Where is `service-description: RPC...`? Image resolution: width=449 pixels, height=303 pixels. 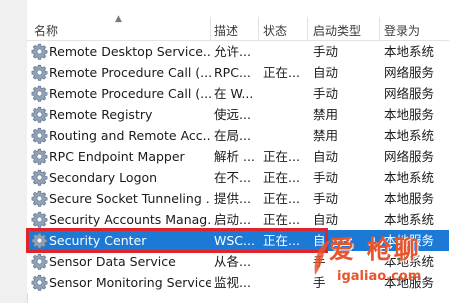 service-description: RPC... is located at coordinates (232, 72).